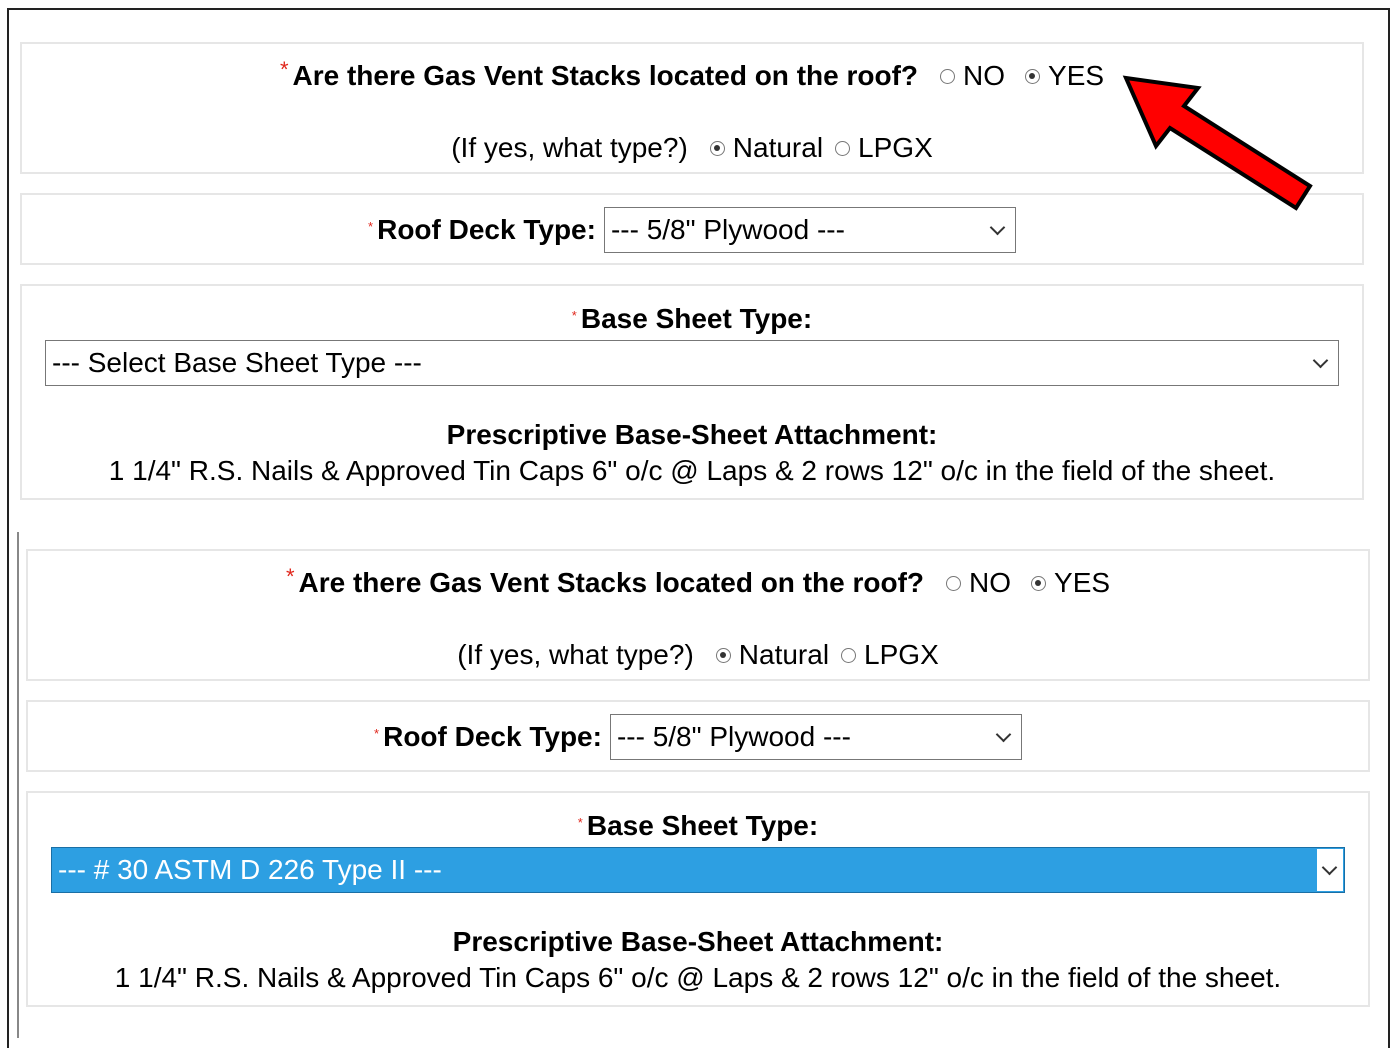 Image resolution: width=1392 pixels, height=1048 pixels. I want to click on roof-deck-row: * Roof Deck Type: --- 5/8" Plywood ---, so click(698, 737).